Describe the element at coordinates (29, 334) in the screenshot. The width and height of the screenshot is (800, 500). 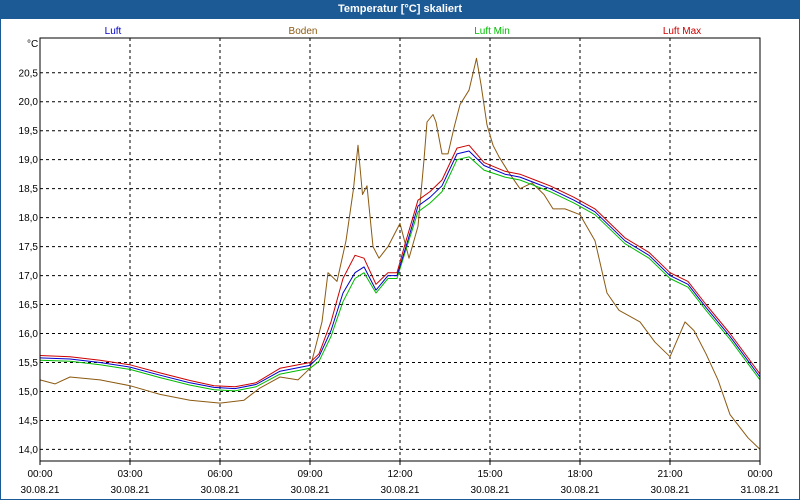
I see `y-tick-label: 16,0` at that location.